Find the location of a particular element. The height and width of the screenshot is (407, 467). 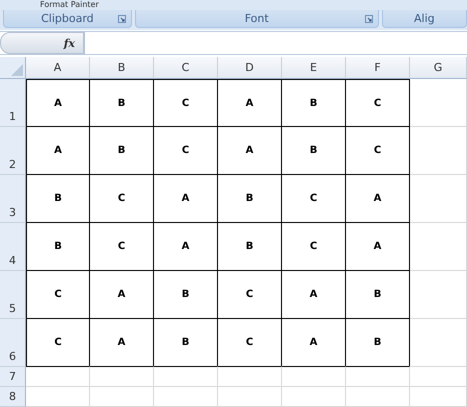

column-header: B is located at coordinates (122, 68).